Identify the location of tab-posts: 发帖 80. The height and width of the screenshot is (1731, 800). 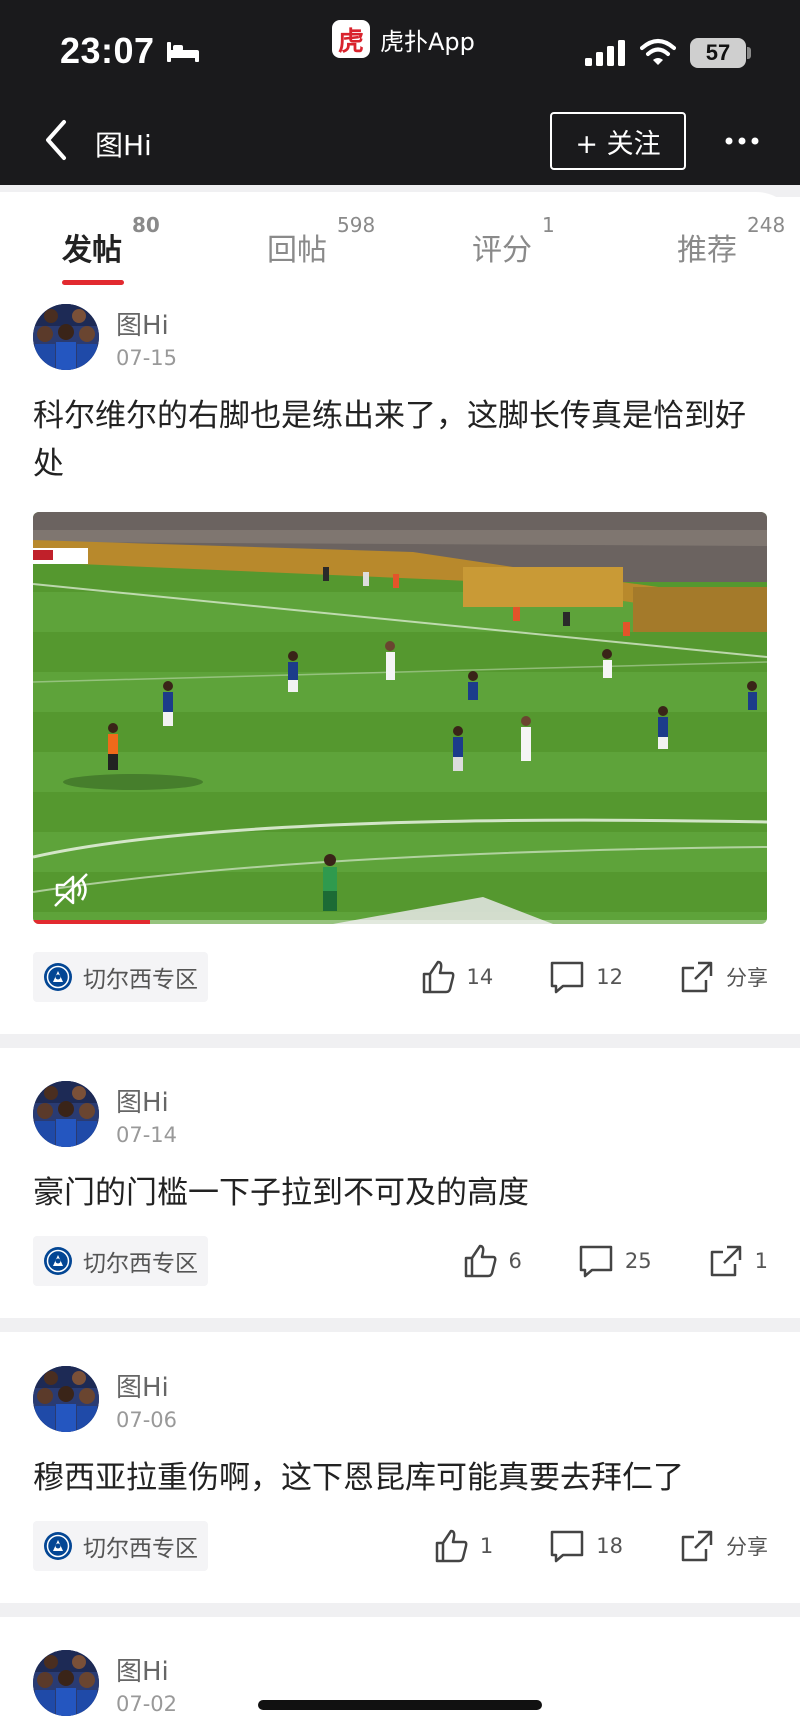
(111, 241).